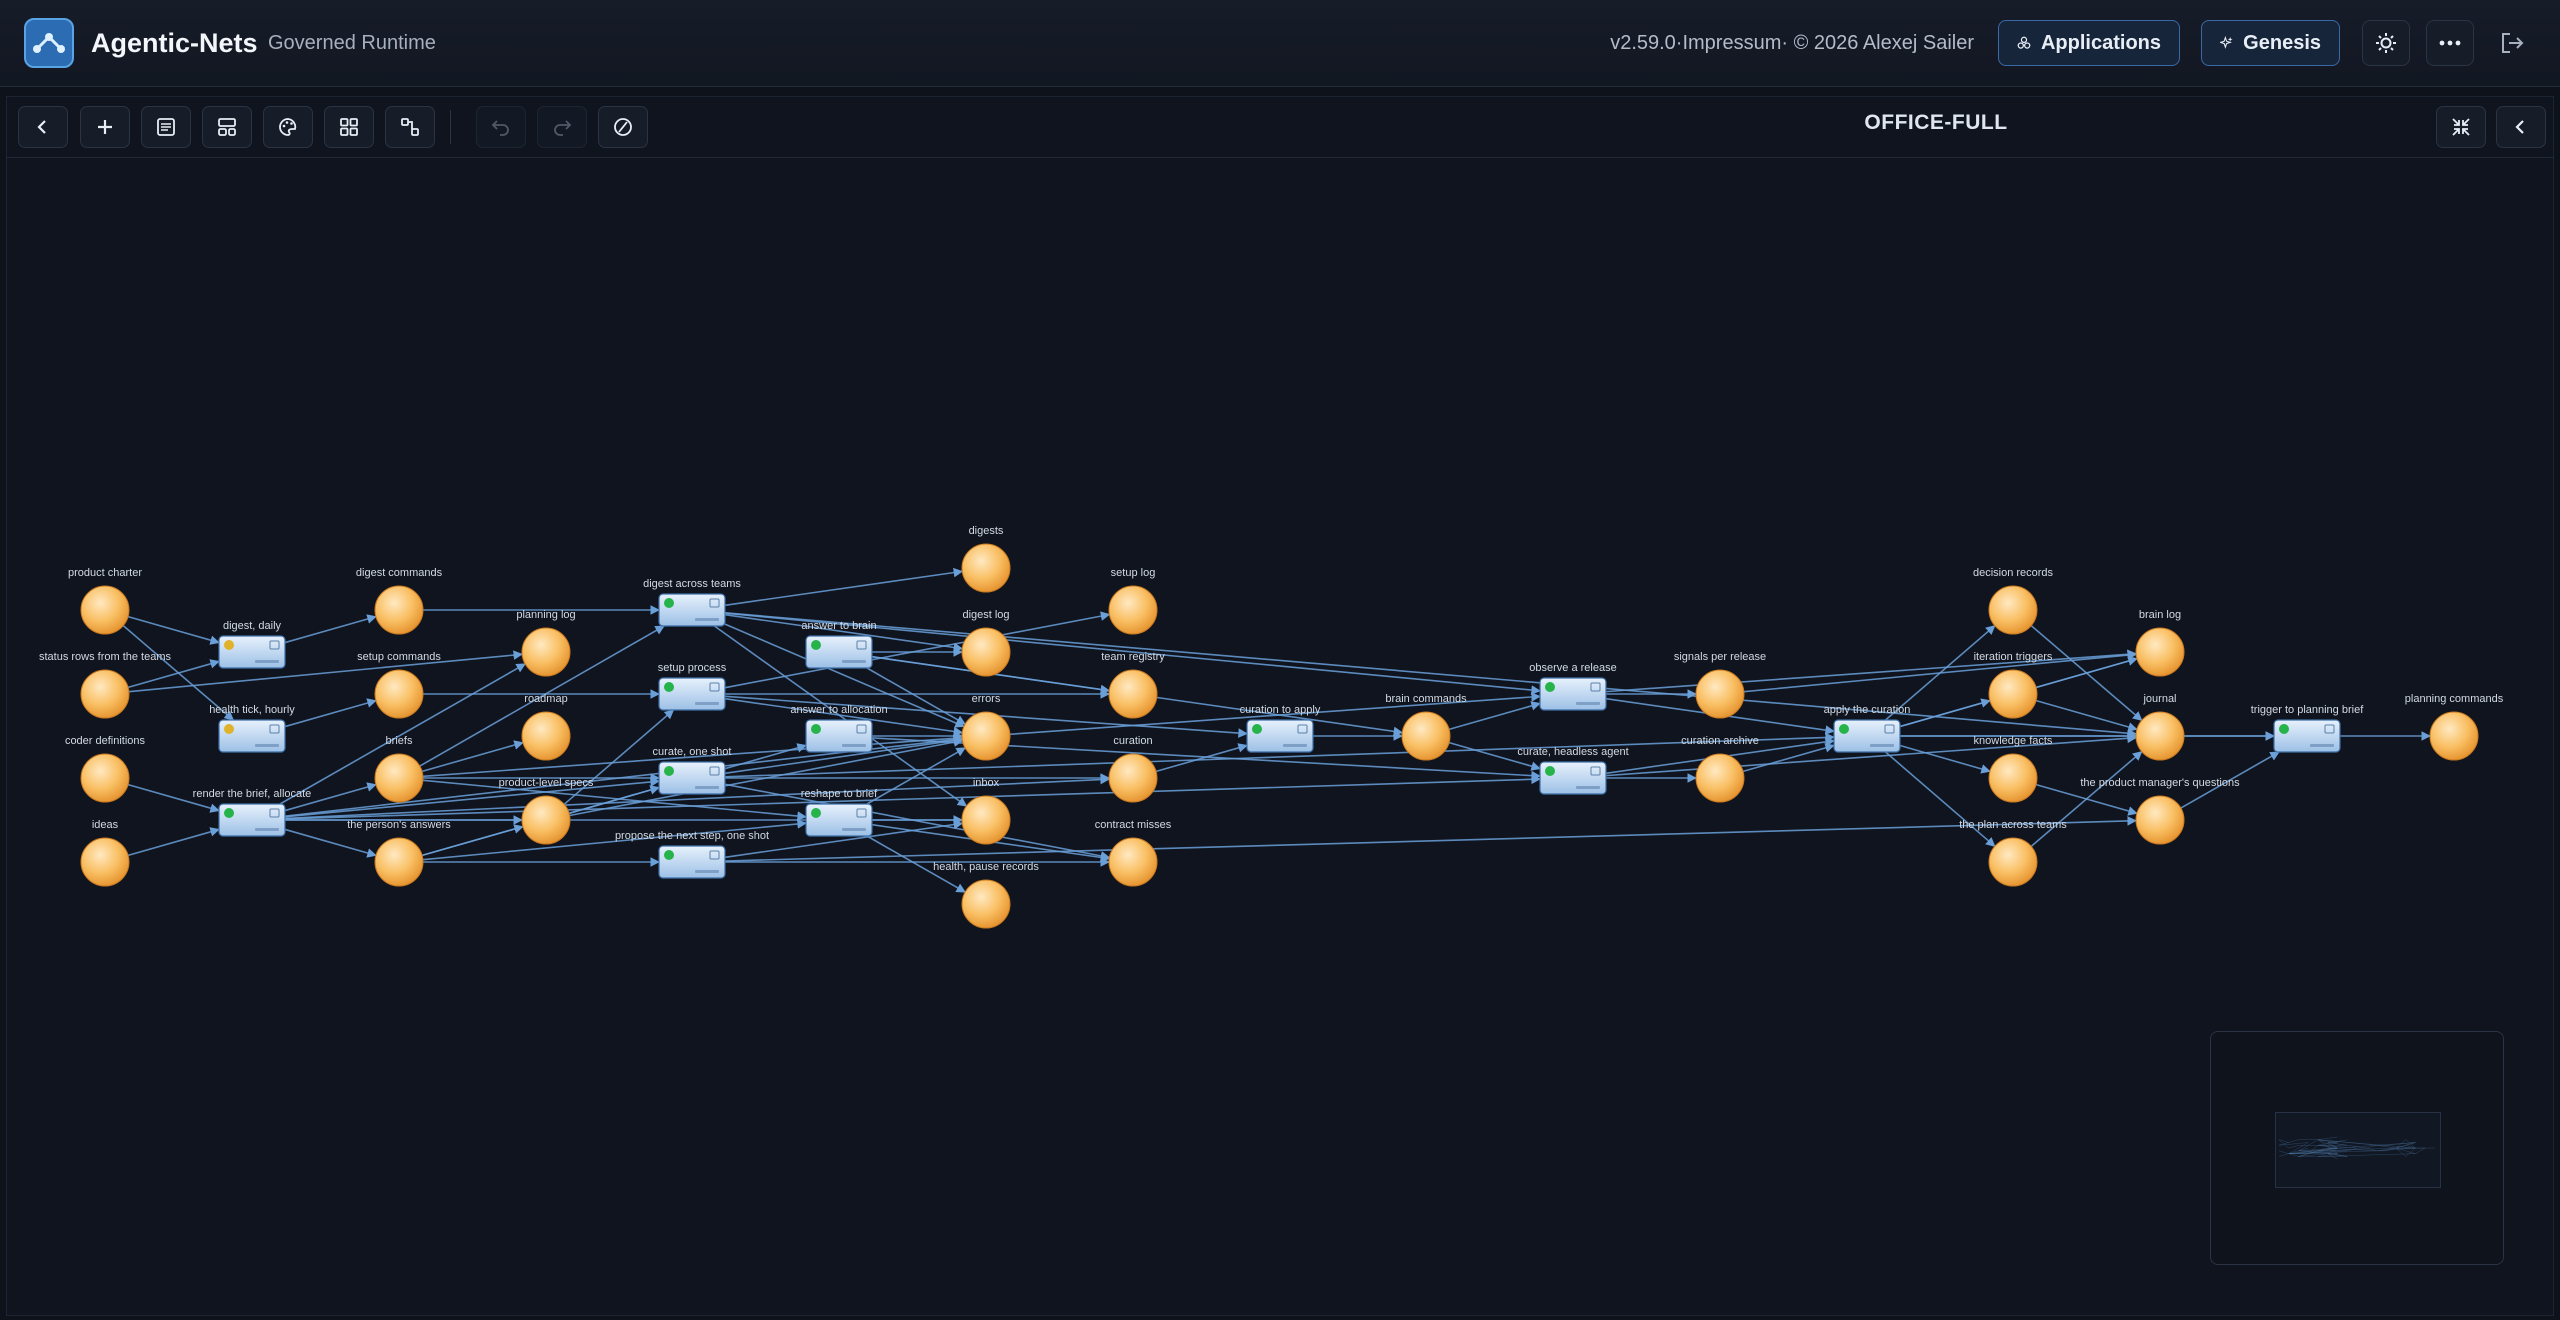 The image size is (2560, 1320). Describe the element at coordinates (252, 812) in the screenshot. I see `transition-t3: render the brief, allocate` at that location.